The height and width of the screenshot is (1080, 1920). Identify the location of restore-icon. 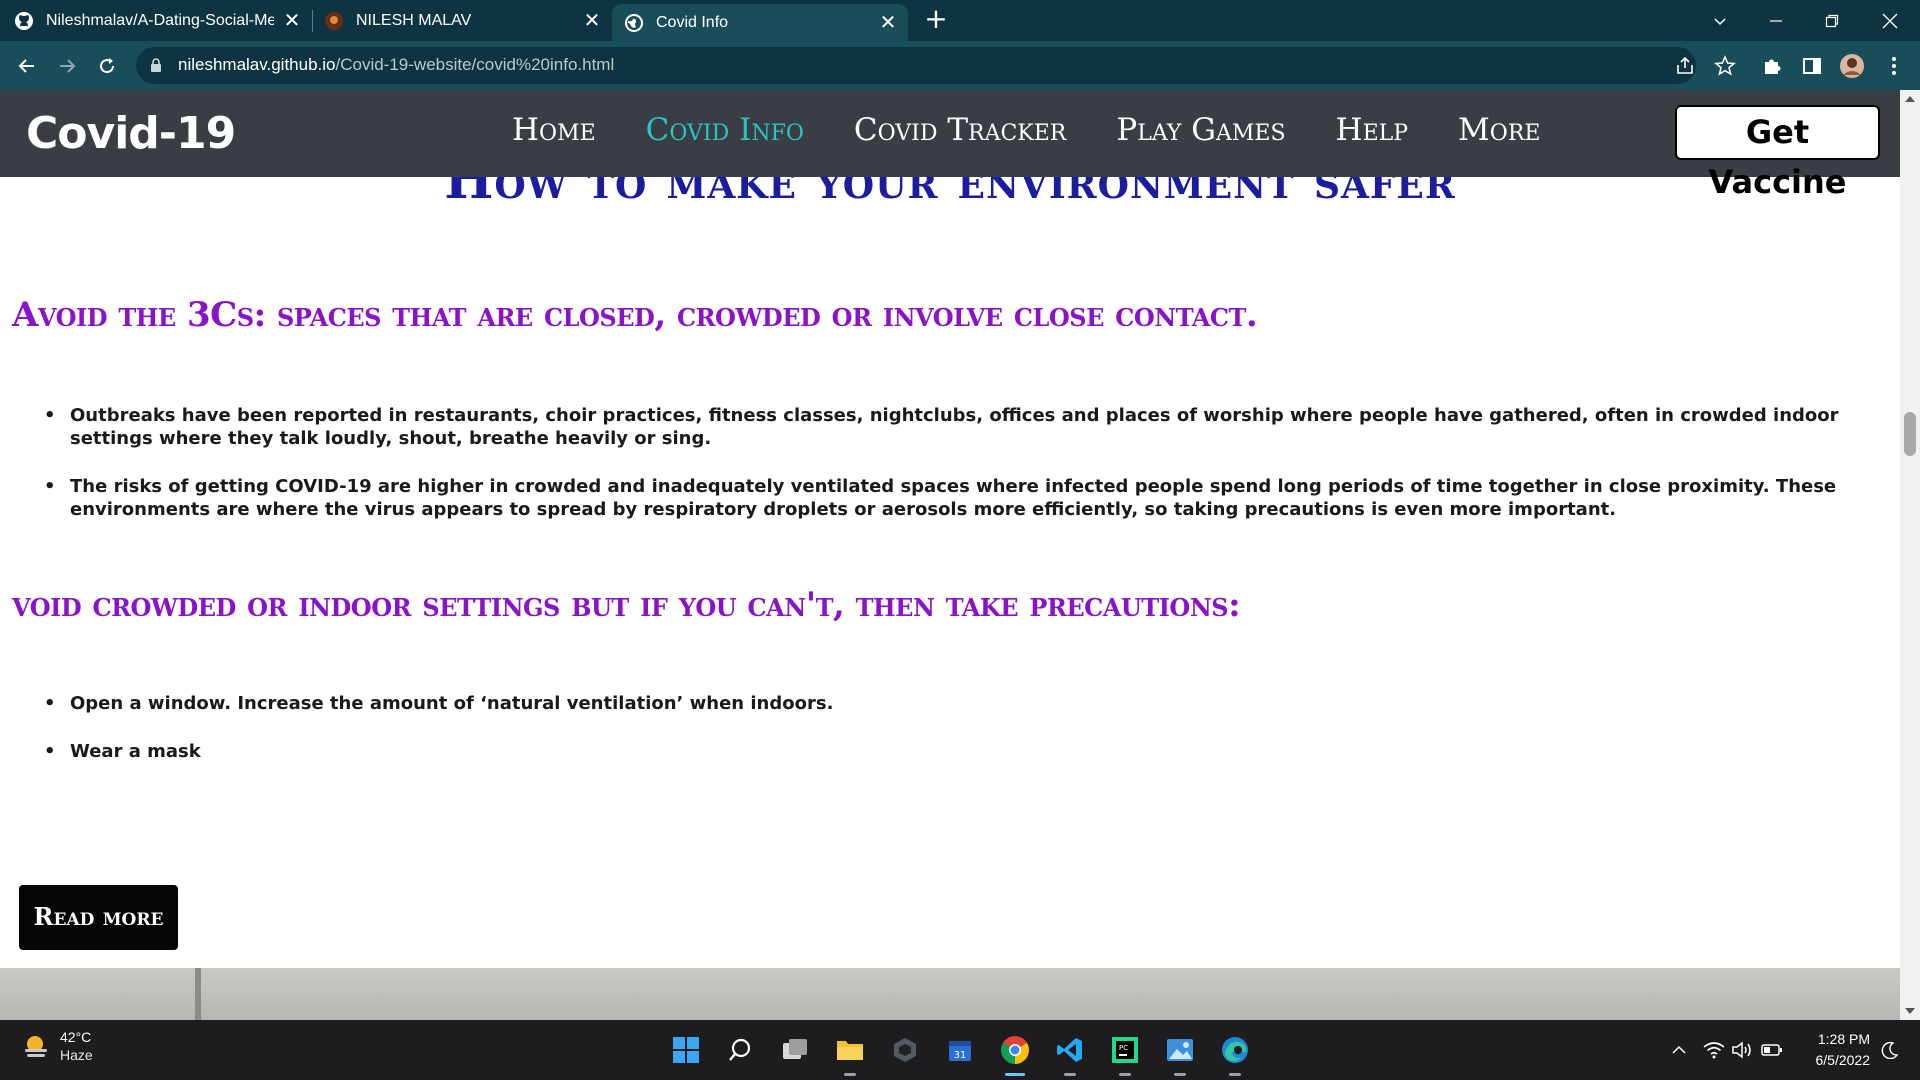
(1832, 20).